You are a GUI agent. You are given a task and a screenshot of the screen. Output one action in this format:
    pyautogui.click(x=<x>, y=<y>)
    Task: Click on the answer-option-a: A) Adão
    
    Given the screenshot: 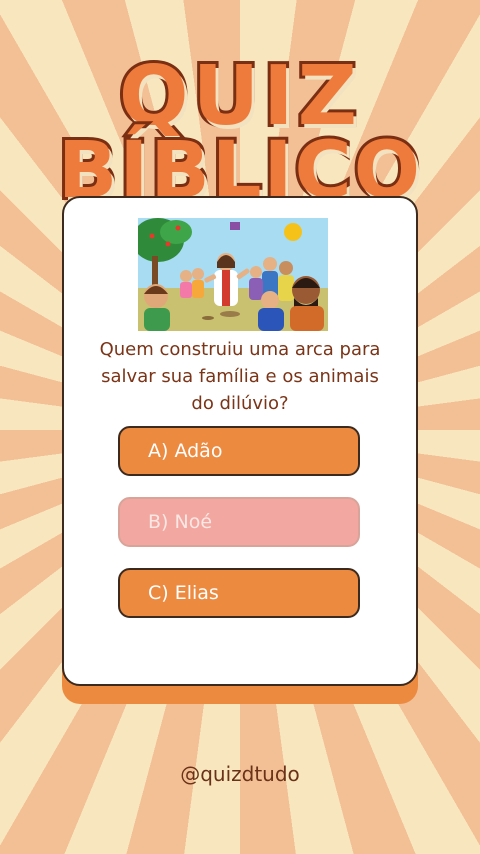 What is the action you would take?
    pyautogui.click(x=239, y=451)
    